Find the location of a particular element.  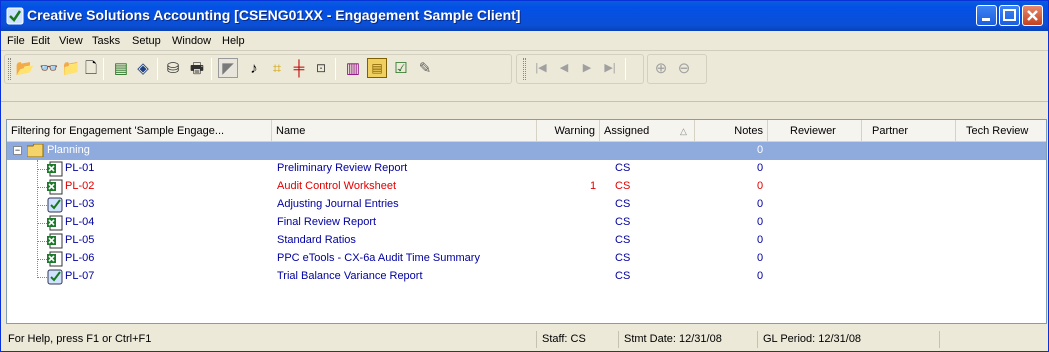

sign-icon: ▤ is located at coordinates (377, 68).